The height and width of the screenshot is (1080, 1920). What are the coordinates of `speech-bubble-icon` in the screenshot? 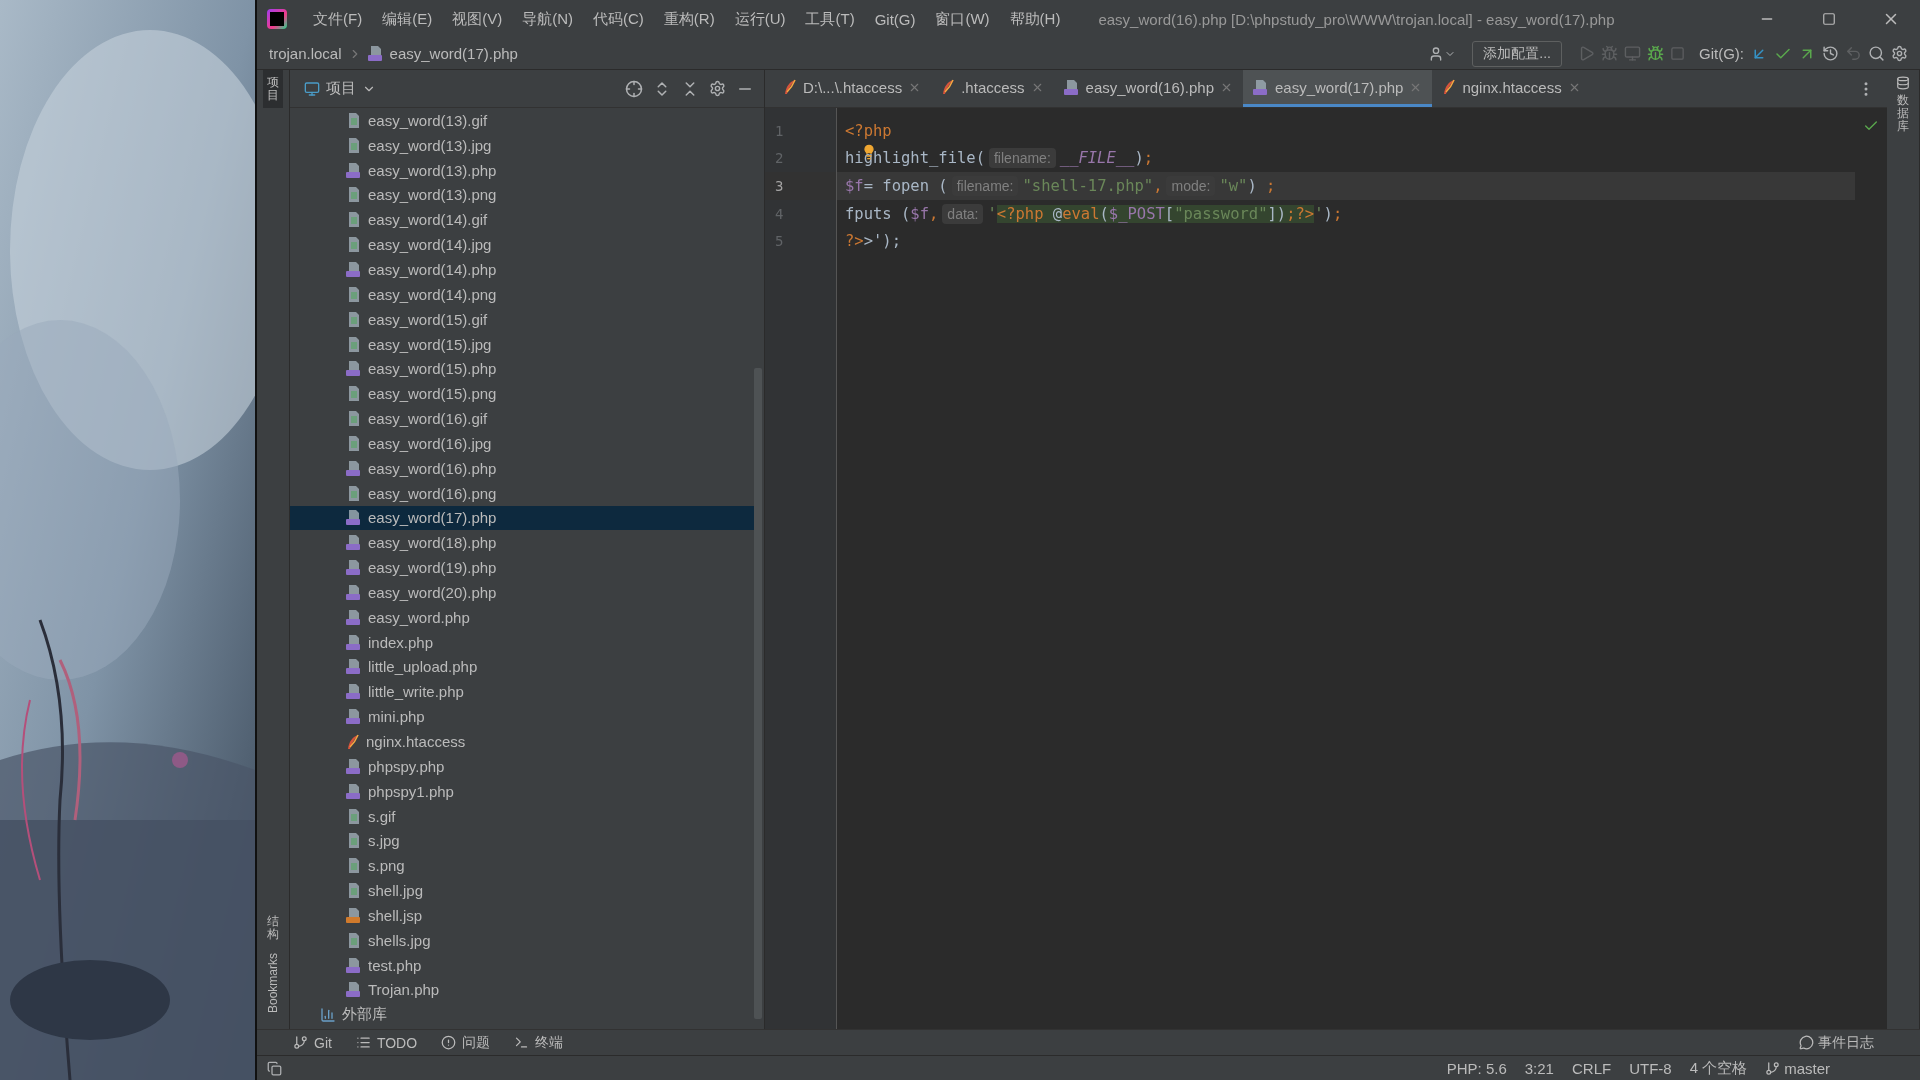 It's located at (1806, 1042).